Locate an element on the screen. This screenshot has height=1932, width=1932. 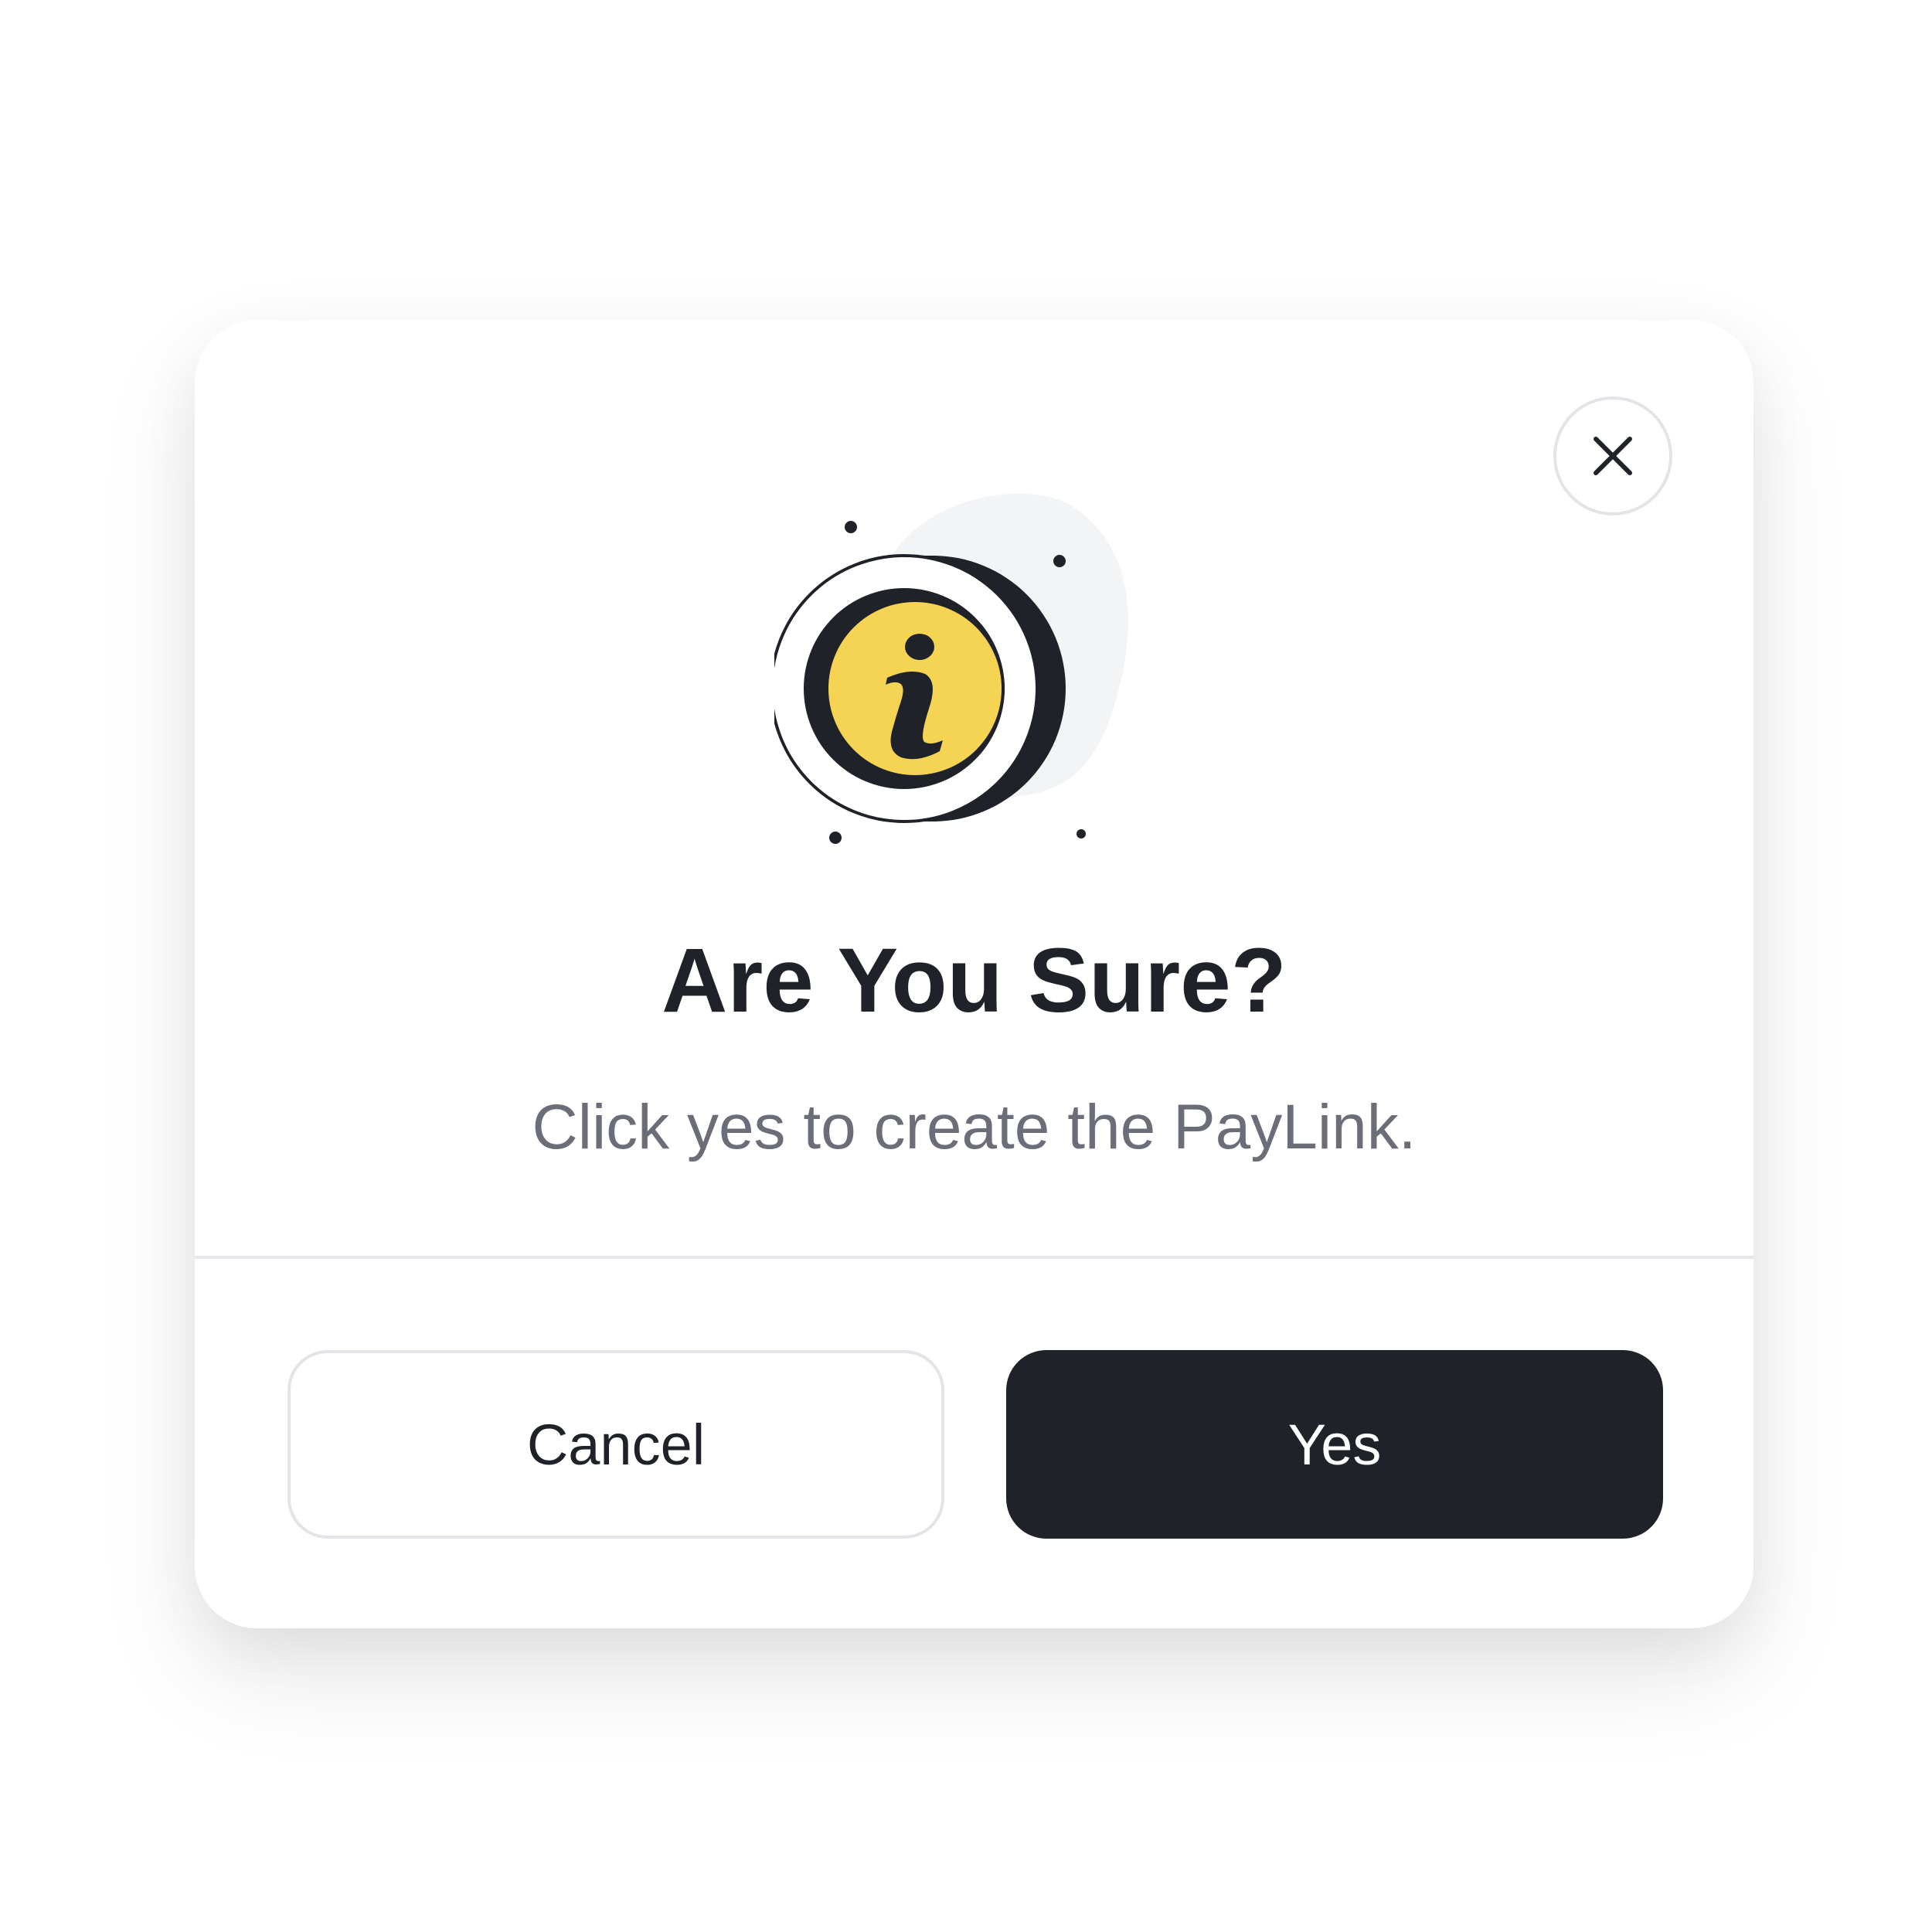
cancel-button: Cancel is located at coordinates (616, 1445).